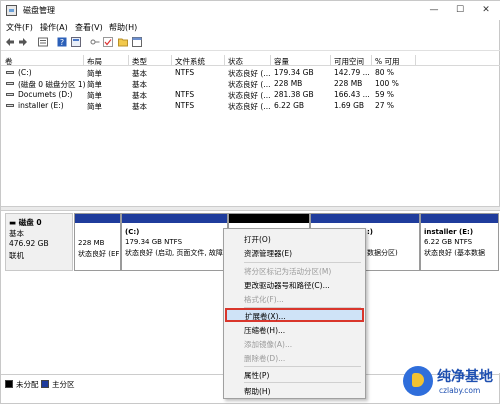 The height and width of the screenshot is (405, 500). Describe the element at coordinates (349, 105) in the screenshot. I see `cell-free-space: 1.69 GB` at that location.